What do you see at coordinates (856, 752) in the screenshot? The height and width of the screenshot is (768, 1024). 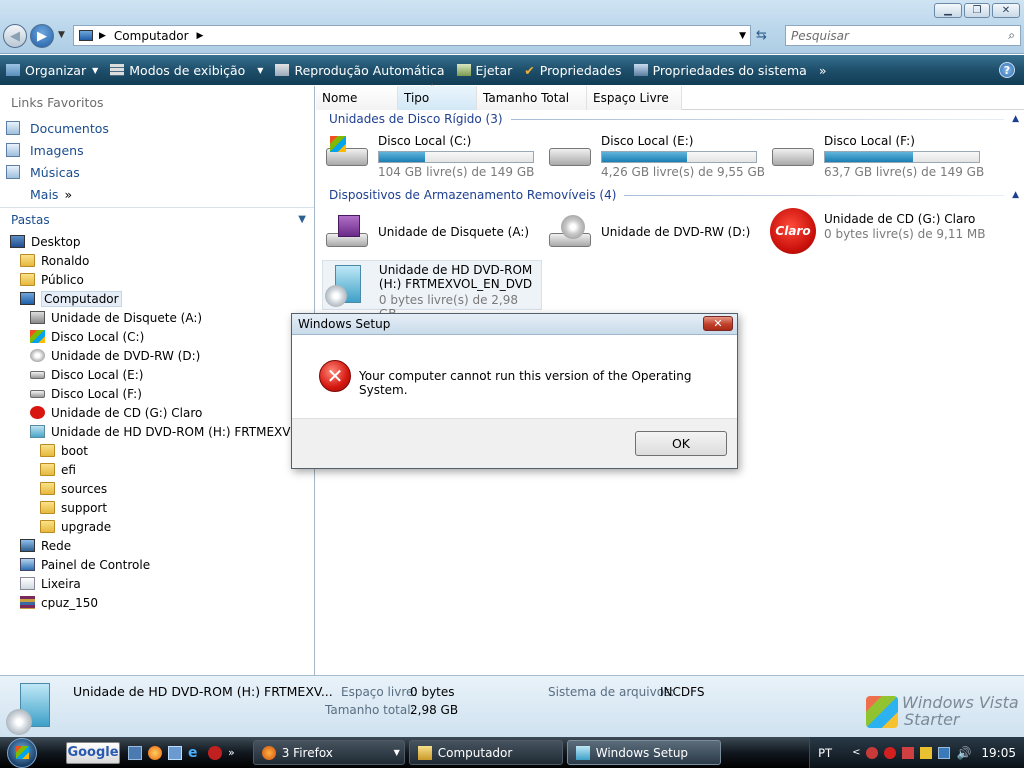 I see `show-hidden-icons-chevron-icon: <` at bounding box center [856, 752].